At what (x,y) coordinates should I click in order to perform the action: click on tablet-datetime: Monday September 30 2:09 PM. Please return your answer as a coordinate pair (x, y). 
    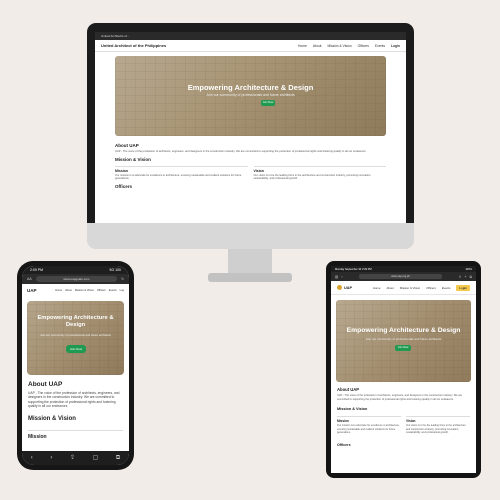
    Looking at the image, I should click on (353, 269).